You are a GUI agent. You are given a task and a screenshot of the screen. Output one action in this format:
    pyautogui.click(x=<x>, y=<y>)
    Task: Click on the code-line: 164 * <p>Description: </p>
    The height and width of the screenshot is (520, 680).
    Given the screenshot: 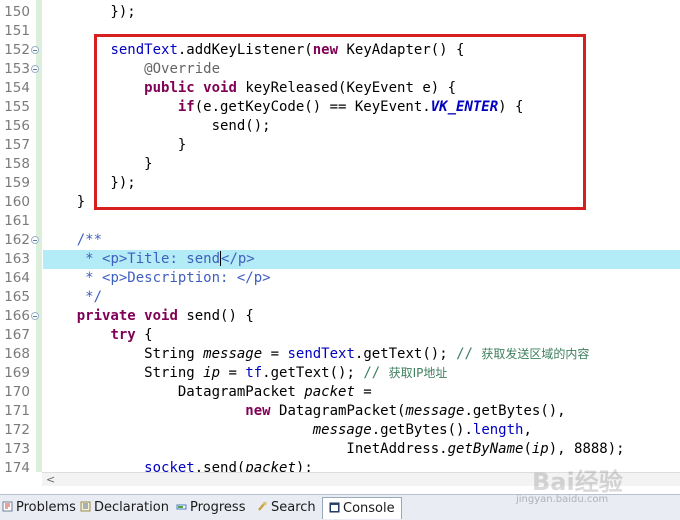 What is the action you would take?
    pyautogui.click(x=340, y=278)
    